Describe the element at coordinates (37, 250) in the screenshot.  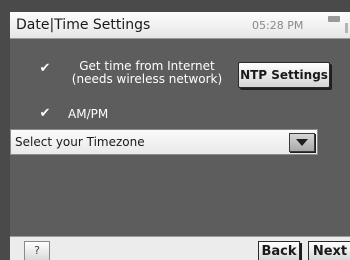
I see `help-button: ?` at that location.